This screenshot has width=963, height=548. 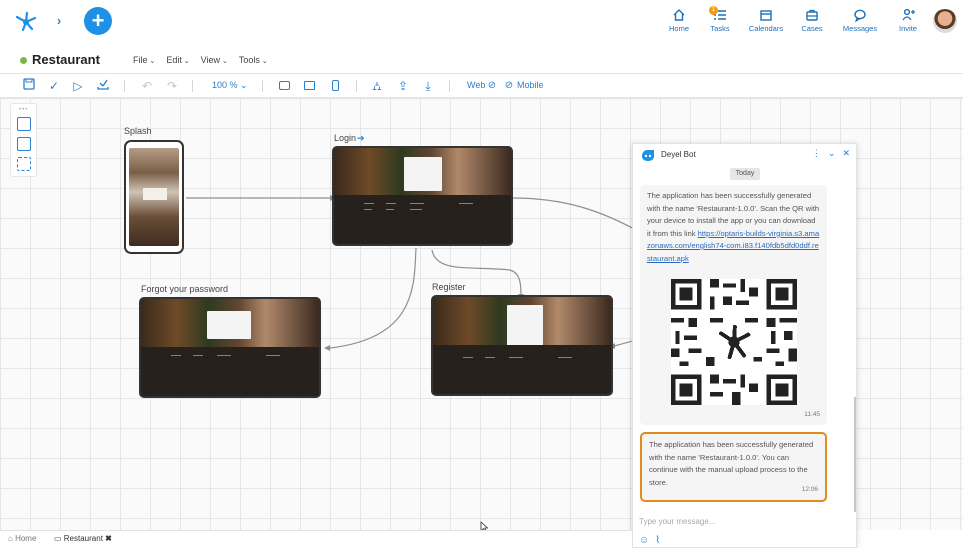 I want to click on message-time: 12:06, so click(x=809, y=489).